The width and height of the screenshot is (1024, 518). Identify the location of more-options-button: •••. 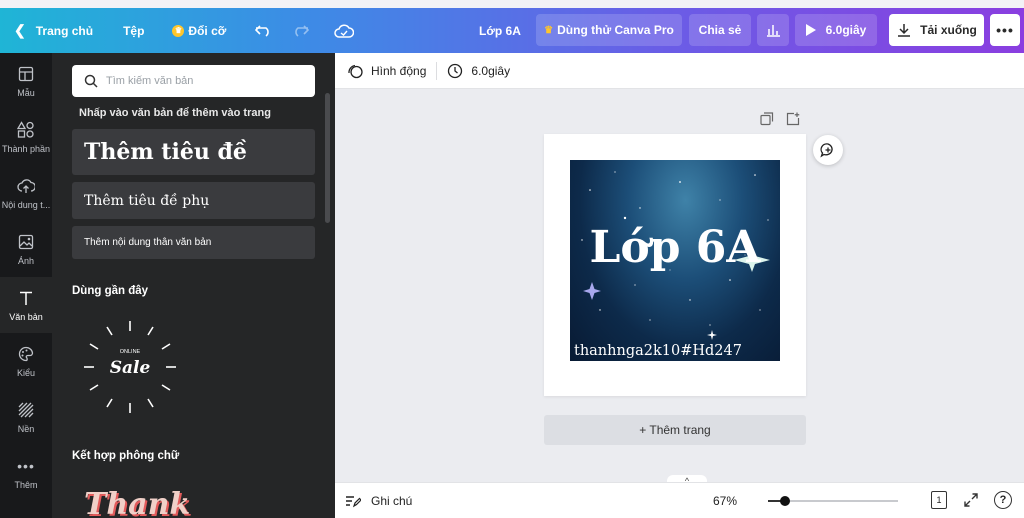
(1005, 30).